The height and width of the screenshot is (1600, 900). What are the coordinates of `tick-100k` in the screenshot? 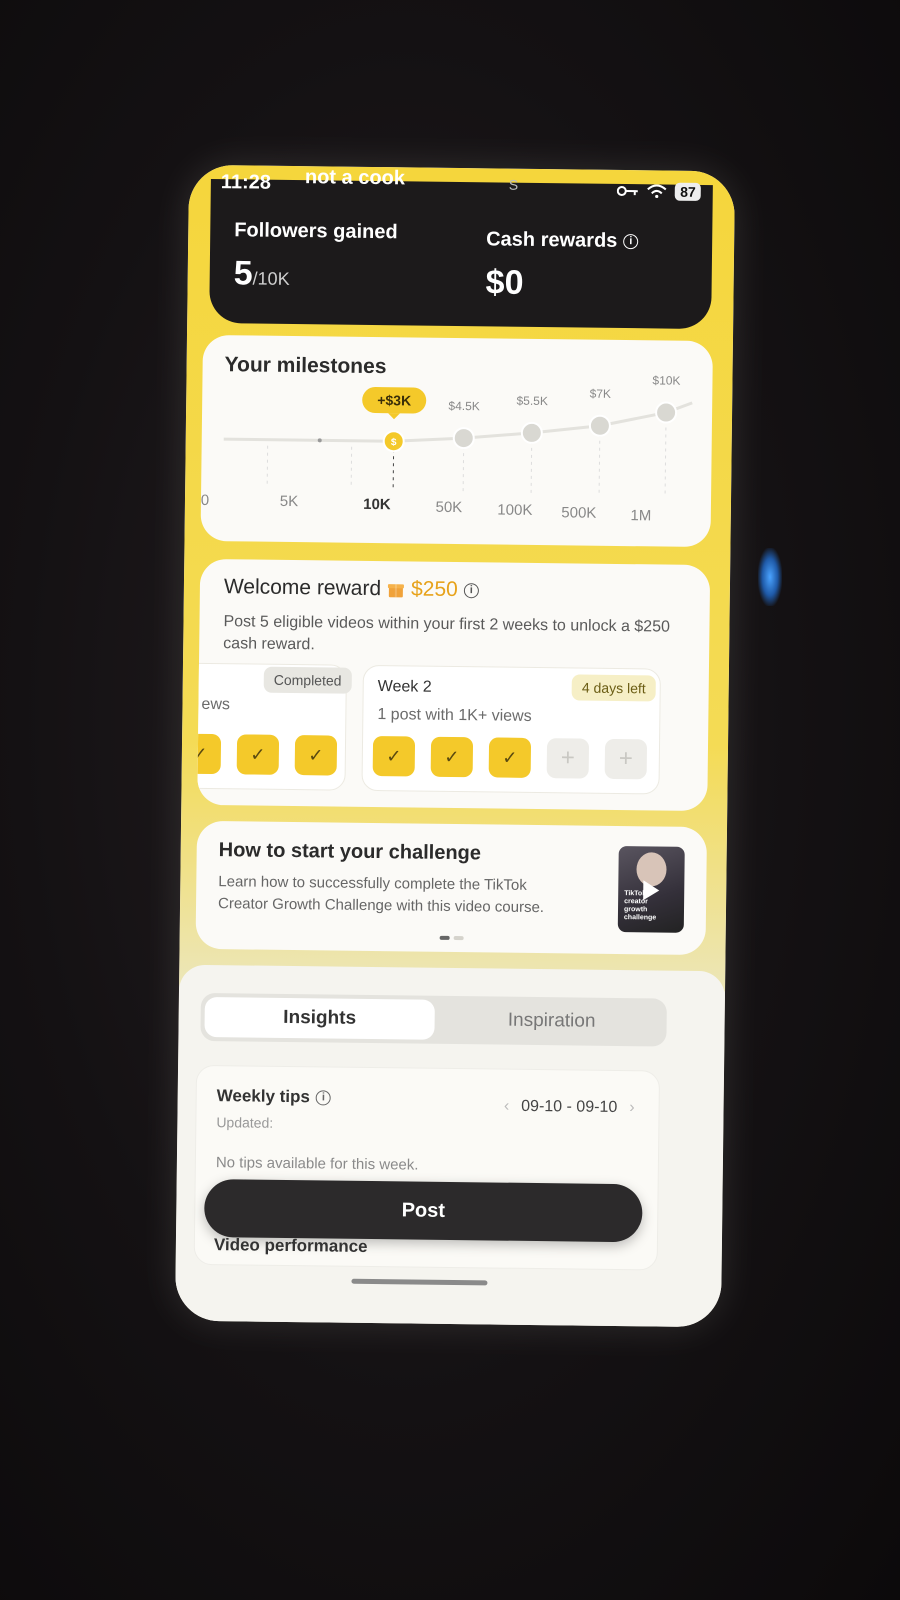 It's located at (531, 467).